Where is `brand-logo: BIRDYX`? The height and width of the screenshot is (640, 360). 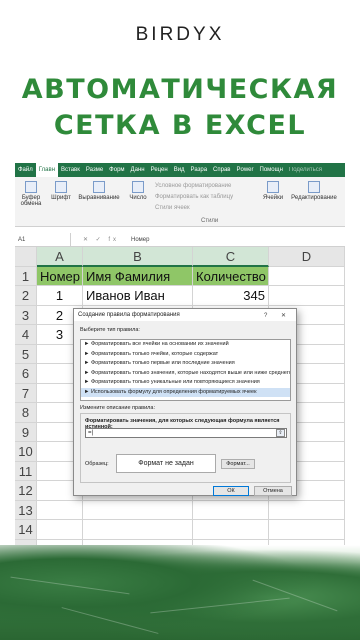 brand-logo: BIRDYX is located at coordinates (180, 34).